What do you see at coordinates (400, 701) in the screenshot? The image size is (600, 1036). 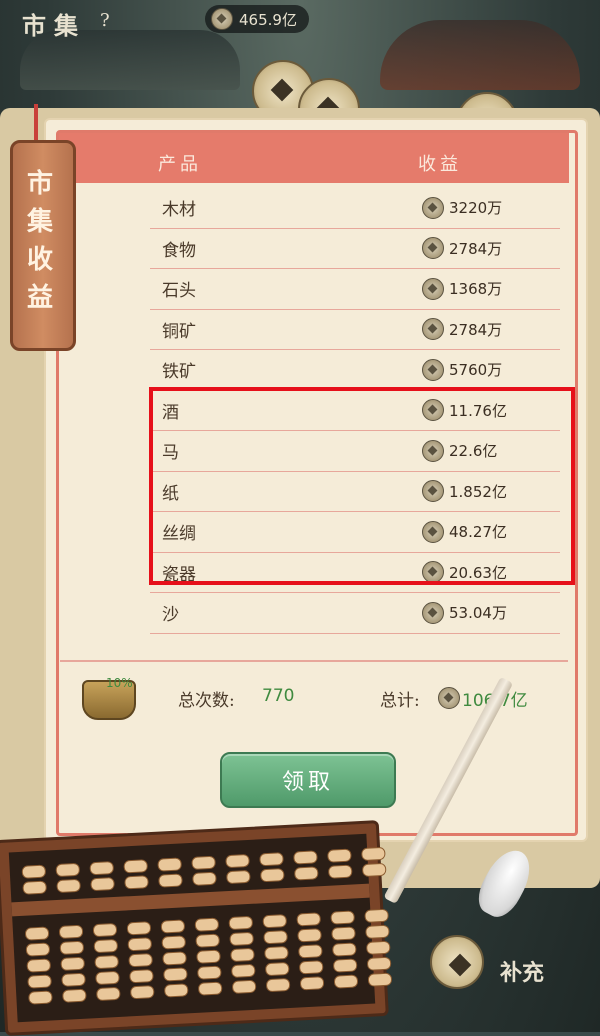 I see `total-label: 总计:` at bounding box center [400, 701].